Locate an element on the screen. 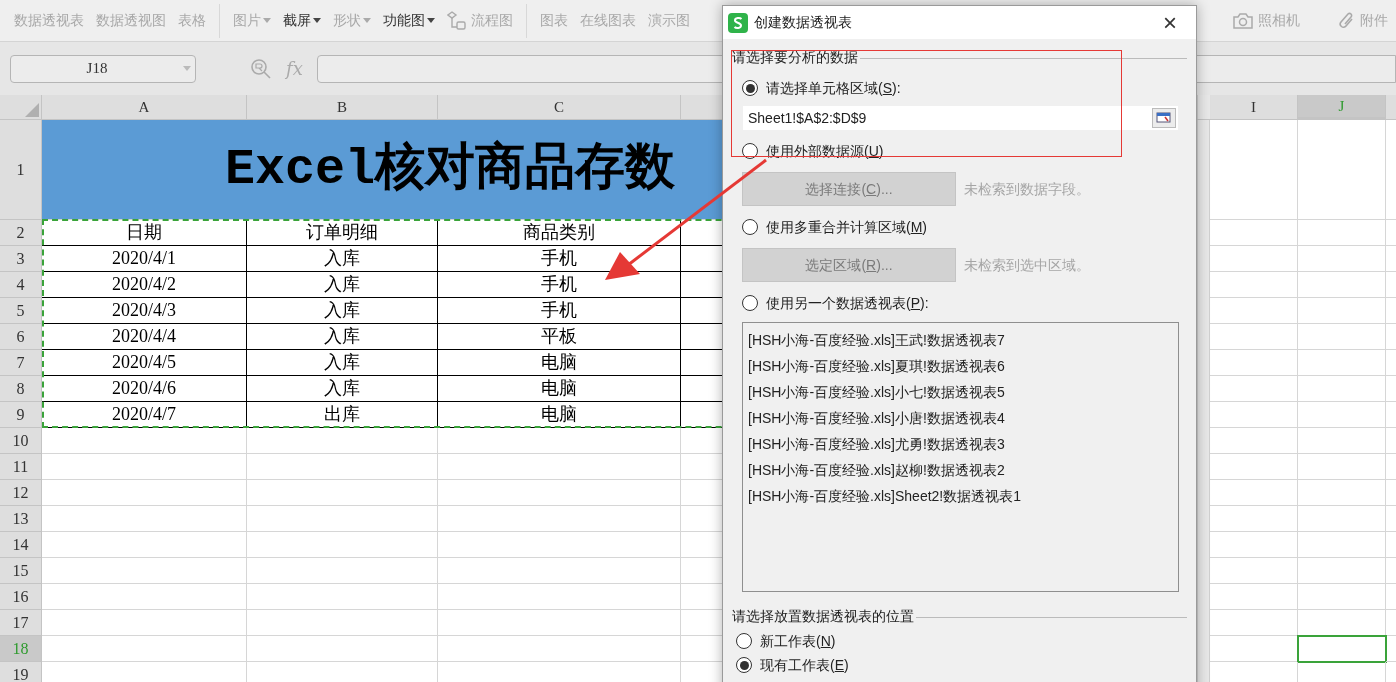 This screenshot has height=682, width=1396. section-label: 请选择放置数据透视表的位置 is located at coordinates (823, 616).